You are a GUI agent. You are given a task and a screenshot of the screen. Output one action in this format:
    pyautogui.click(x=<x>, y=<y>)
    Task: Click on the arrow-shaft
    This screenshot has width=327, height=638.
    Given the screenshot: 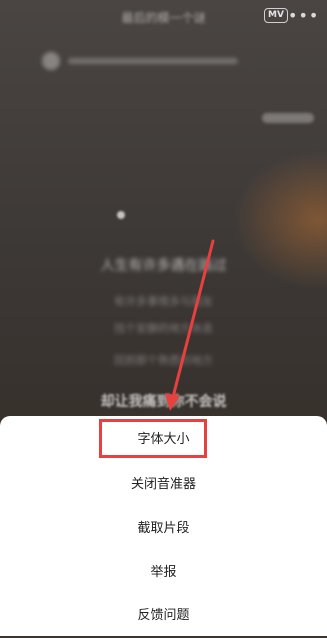 What is the action you would take?
    pyautogui.click(x=193, y=319)
    